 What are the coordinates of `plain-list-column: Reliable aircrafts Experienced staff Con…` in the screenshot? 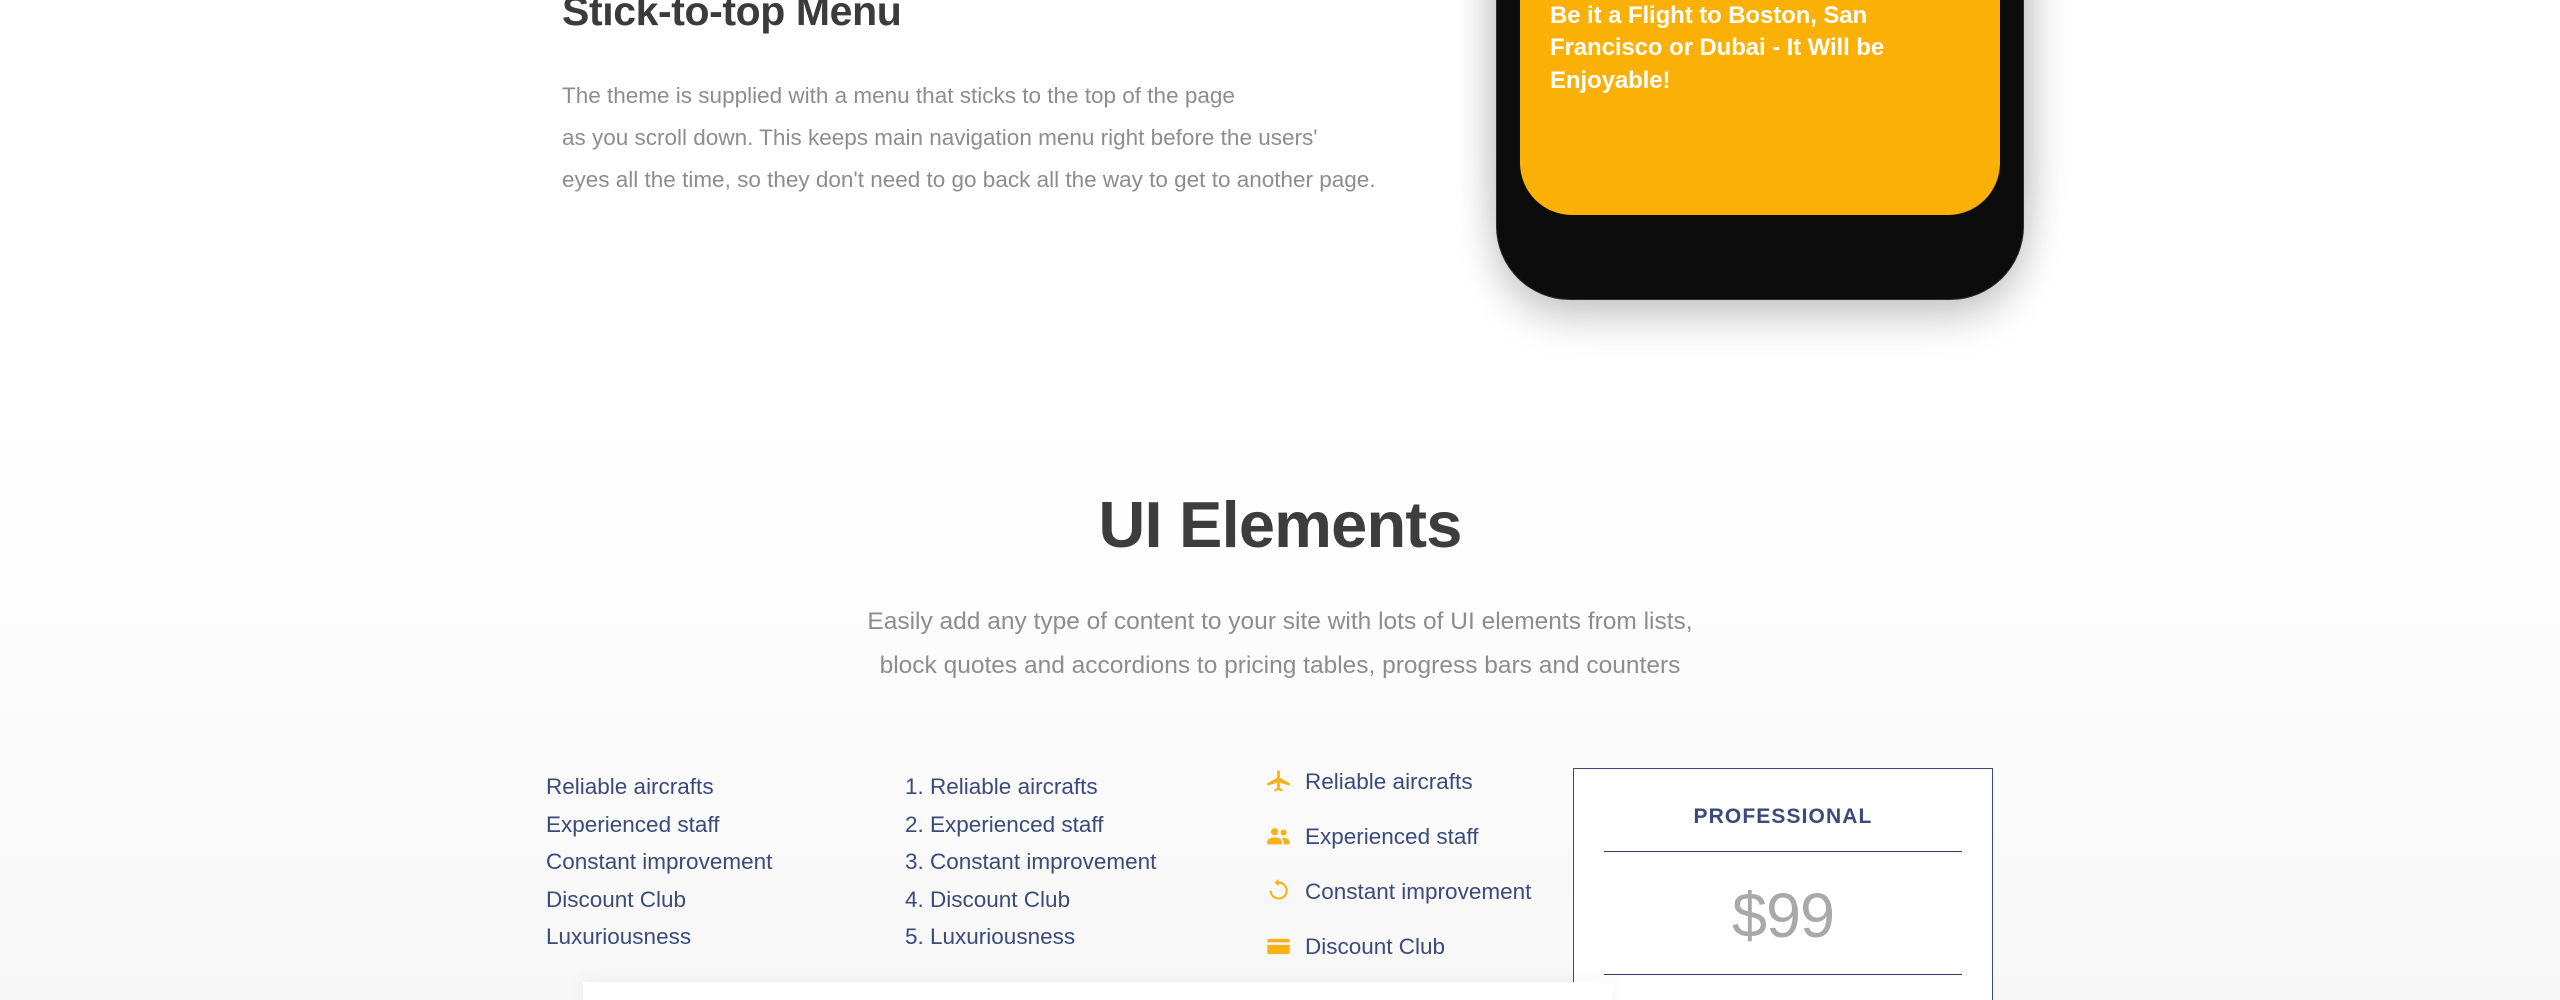 It's located at (716, 862).